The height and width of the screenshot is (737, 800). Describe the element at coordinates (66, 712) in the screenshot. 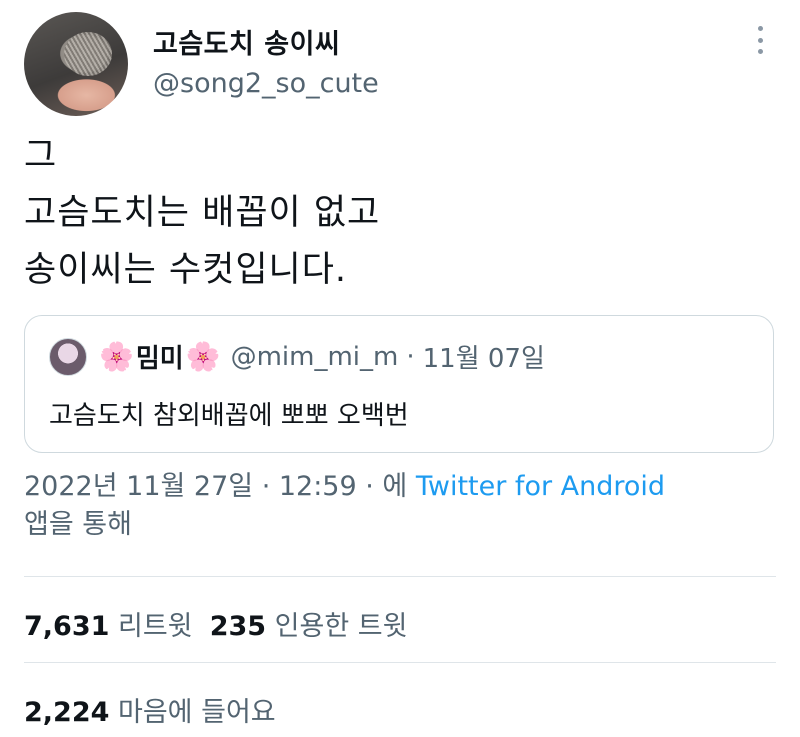

I see `likes-count: 2,224` at that location.